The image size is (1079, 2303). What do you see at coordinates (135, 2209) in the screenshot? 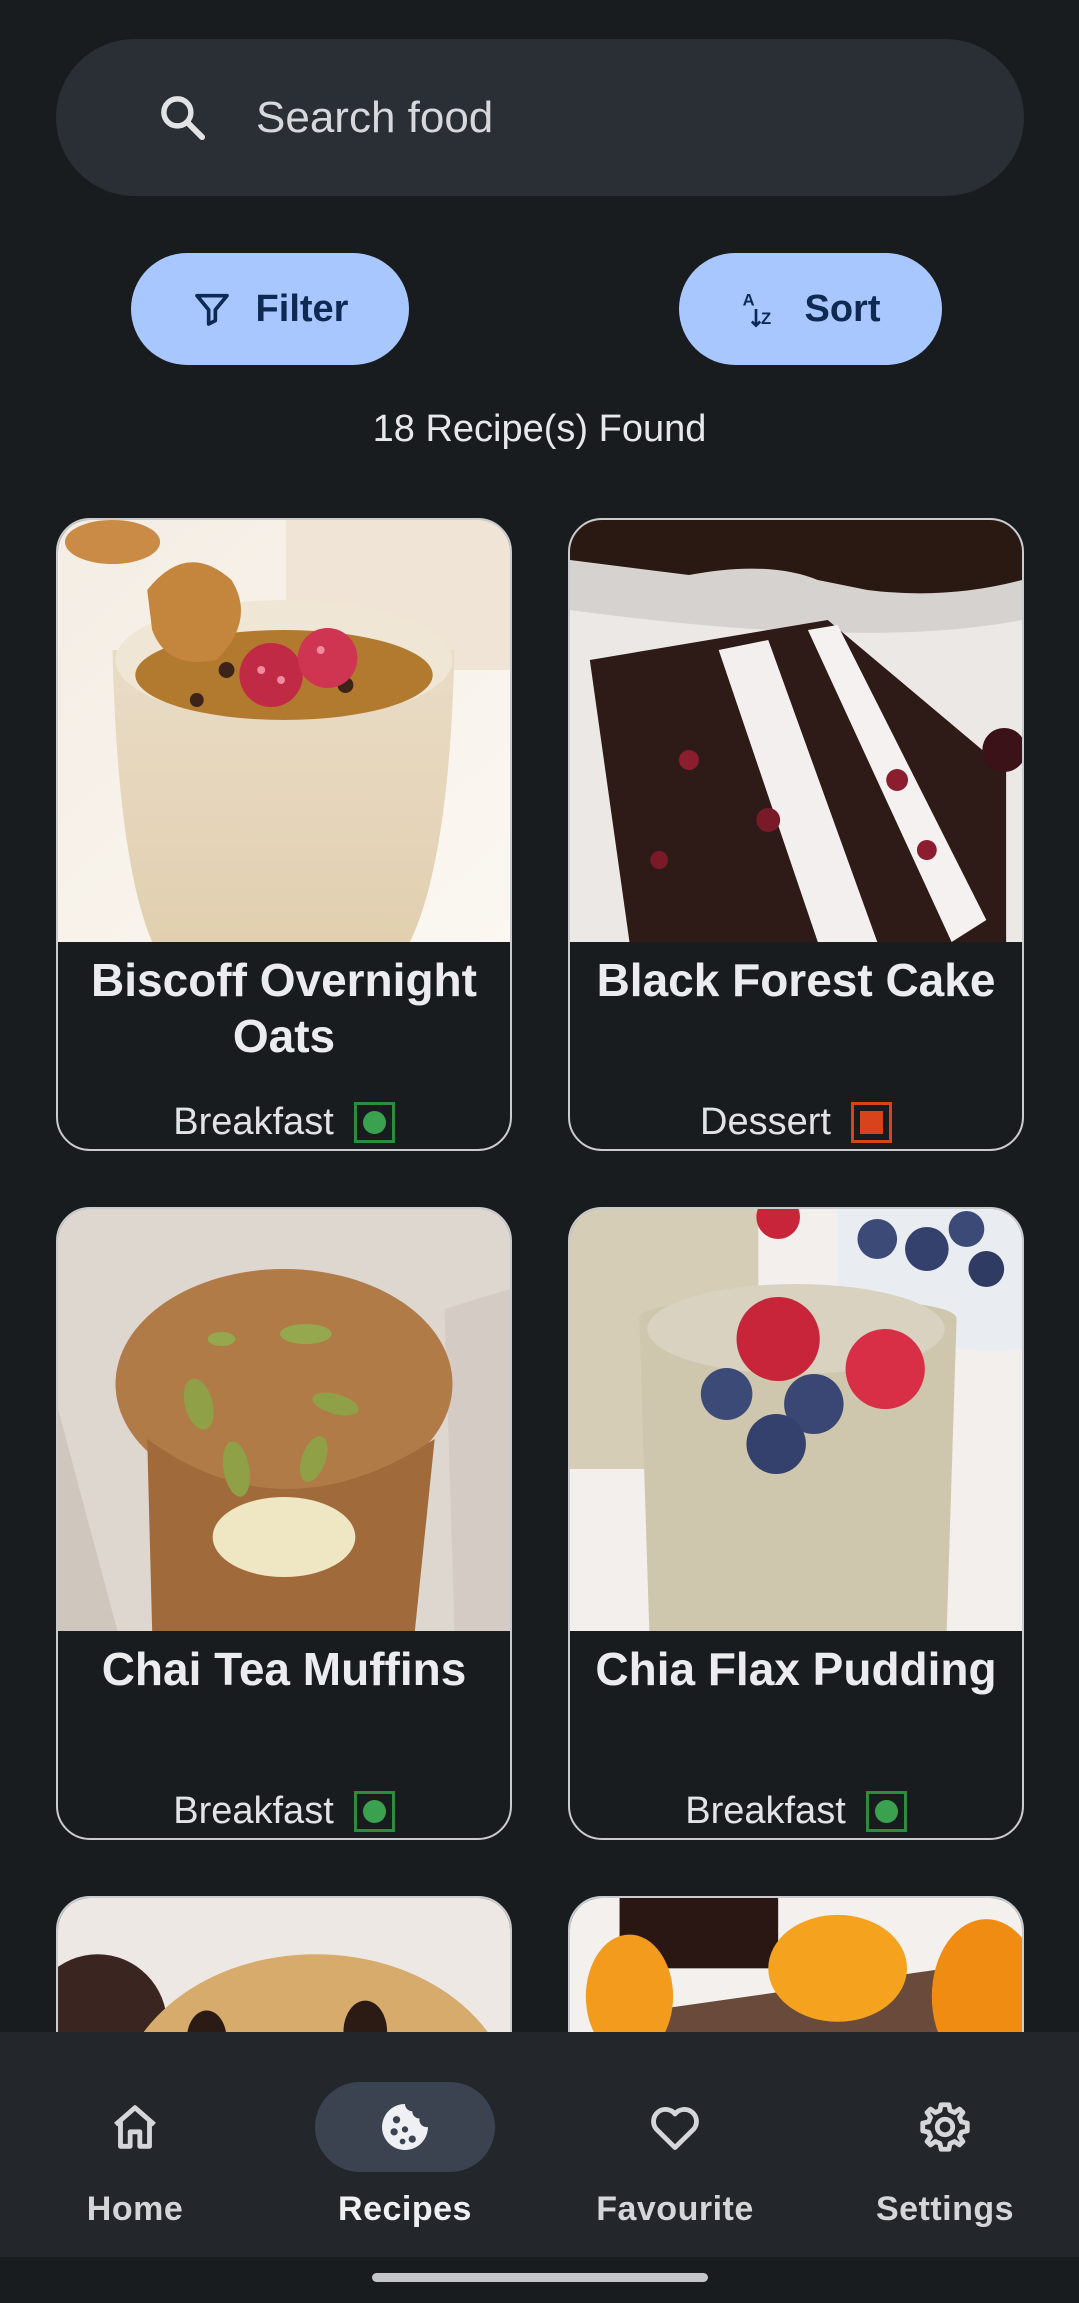
I see `nav-label: Home` at bounding box center [135, 2209].